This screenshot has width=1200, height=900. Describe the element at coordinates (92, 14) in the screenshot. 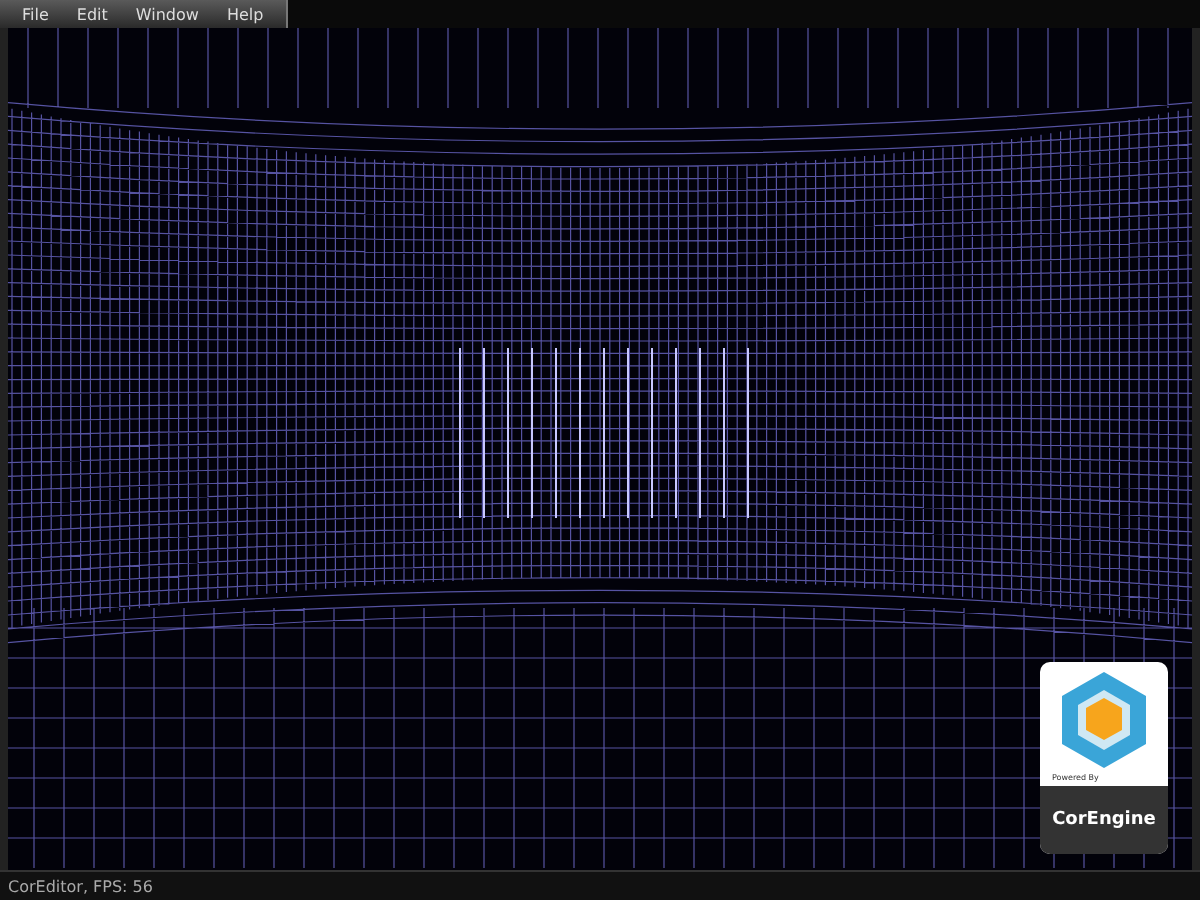

I see `menu-item: Edit` at that location.